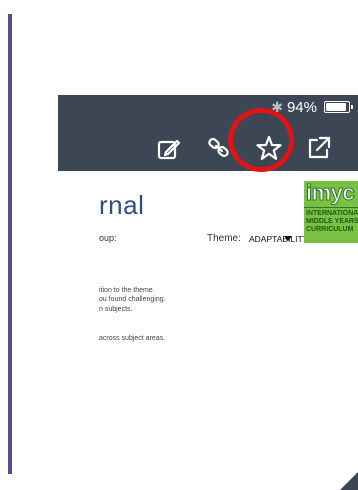 The width and height of the screenshot is (358, 490). What do you see at coordinates (10, 244) in the screenshot?
I see `page-left-border` at bounding box center [10, 244].